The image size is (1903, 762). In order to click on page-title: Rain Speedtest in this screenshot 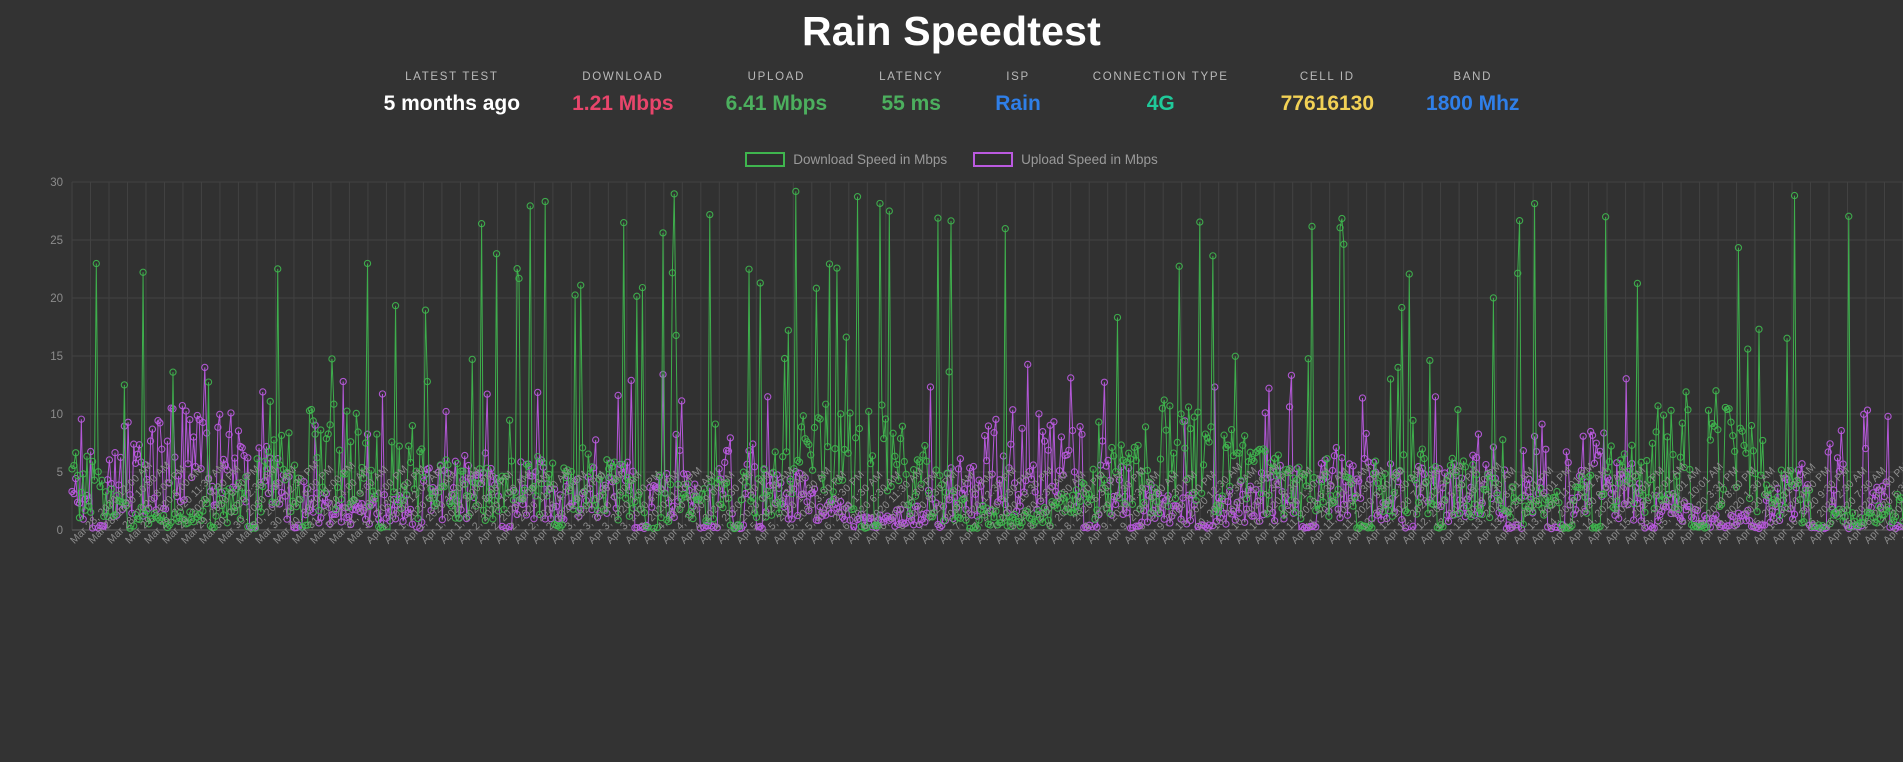, I will do `click(951, 31)`.